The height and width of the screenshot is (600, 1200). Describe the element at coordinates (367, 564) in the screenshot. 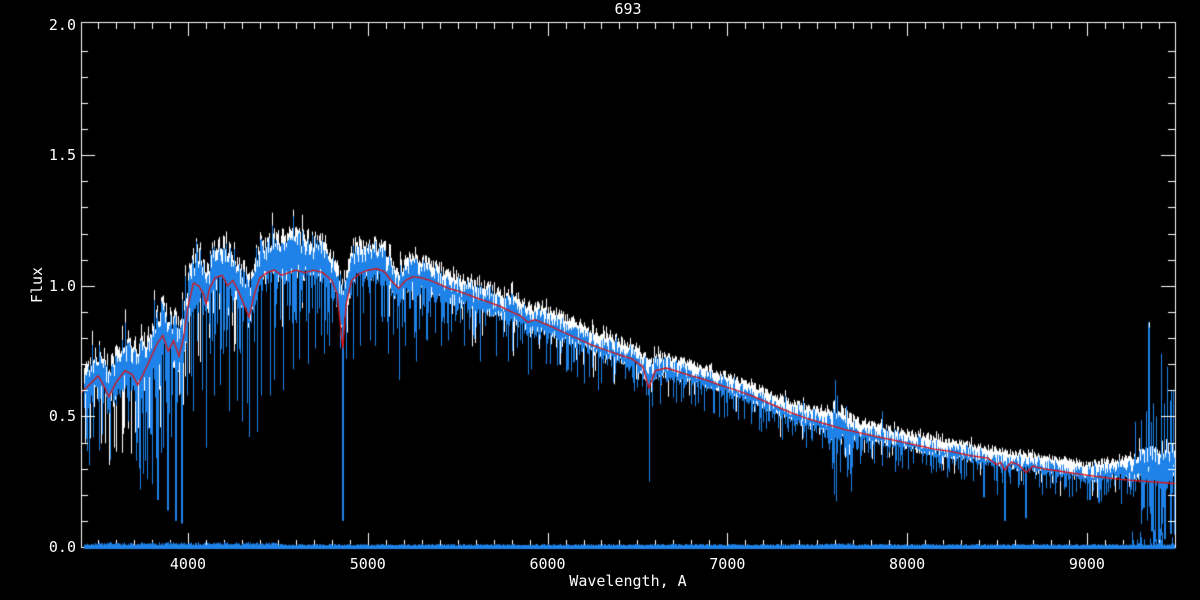

I see `x-tick-label: 5000` at that location.